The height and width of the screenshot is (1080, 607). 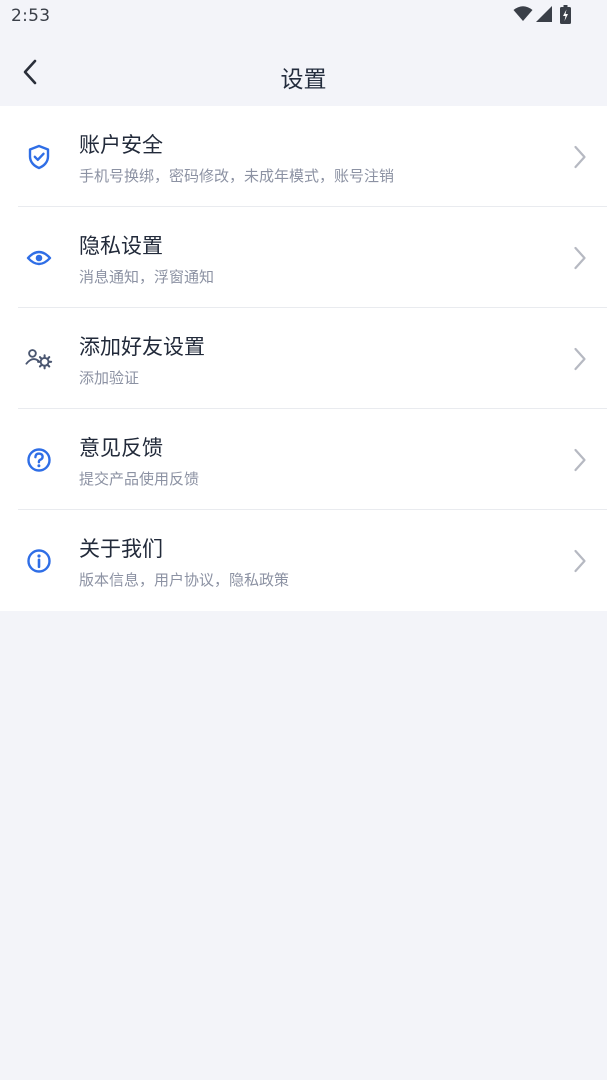 I want to click on shield-check-icon, so click(x=39, y=157).